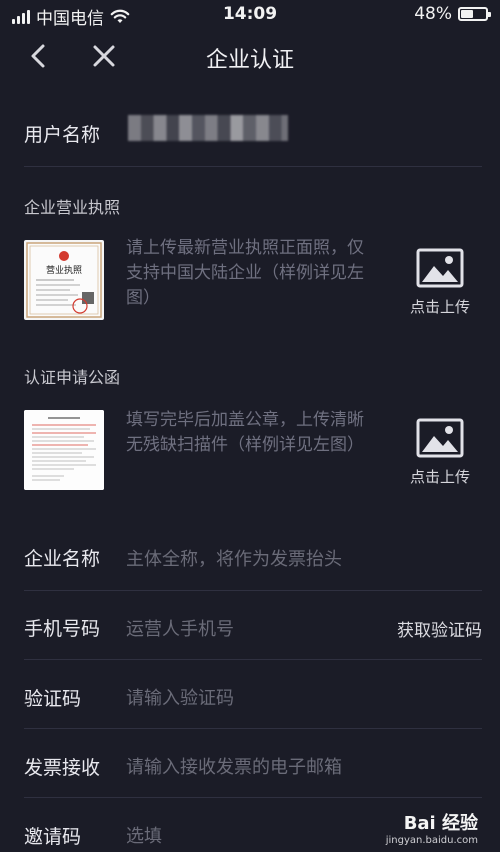 The image size is (500, 852). What do you see at coordinates (208, 128) in the screenshot?
I see `user-name-value-blurred` at bounding box center [208, 128].